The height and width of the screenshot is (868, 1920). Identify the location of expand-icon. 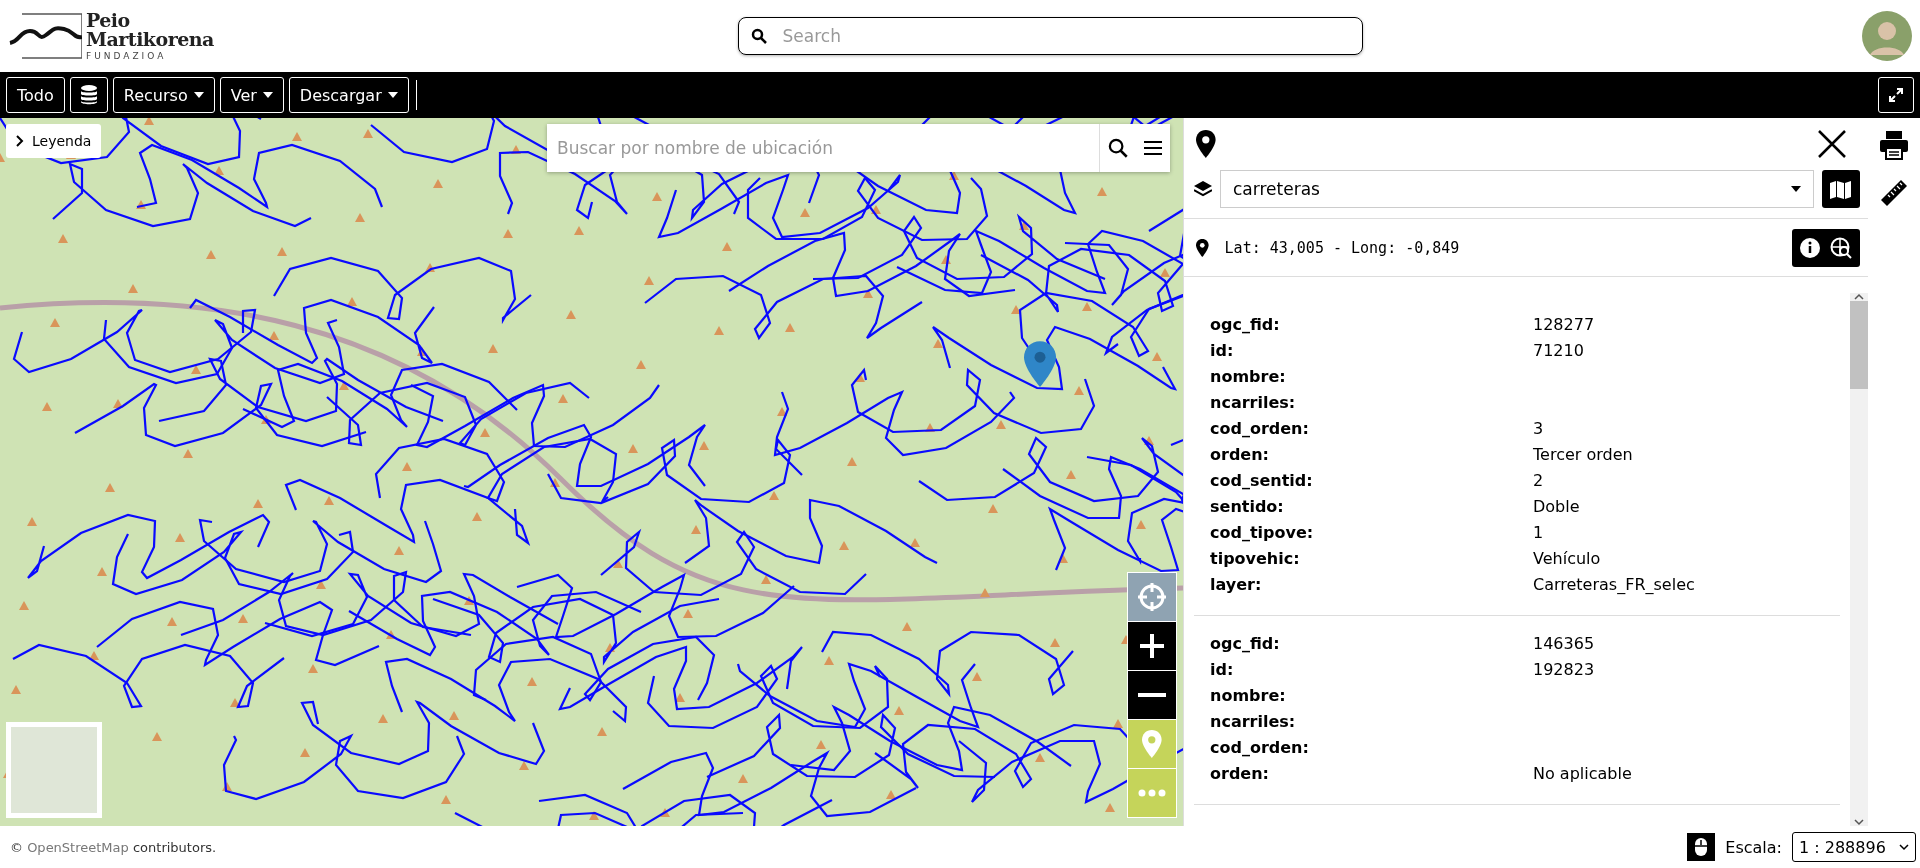
(1896, 95).